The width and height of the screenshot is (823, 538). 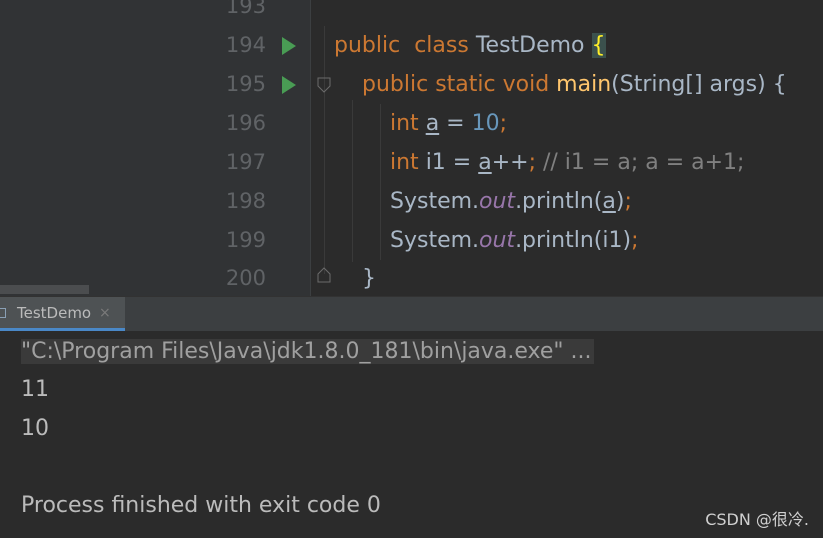 What do you see at coordinates (105, 313) in the screenshot?
I see `close-icon: ×` at bounding box center [105, 313].